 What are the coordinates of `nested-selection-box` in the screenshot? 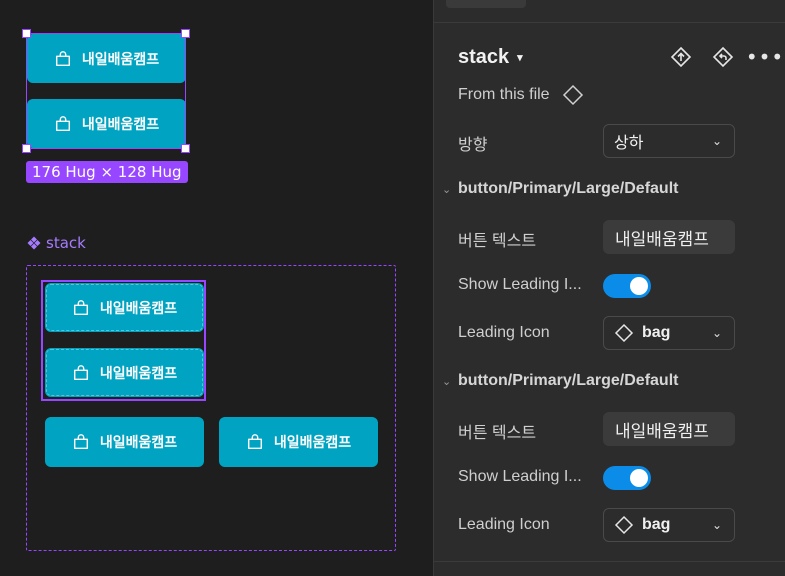 It's located at (123, 340).